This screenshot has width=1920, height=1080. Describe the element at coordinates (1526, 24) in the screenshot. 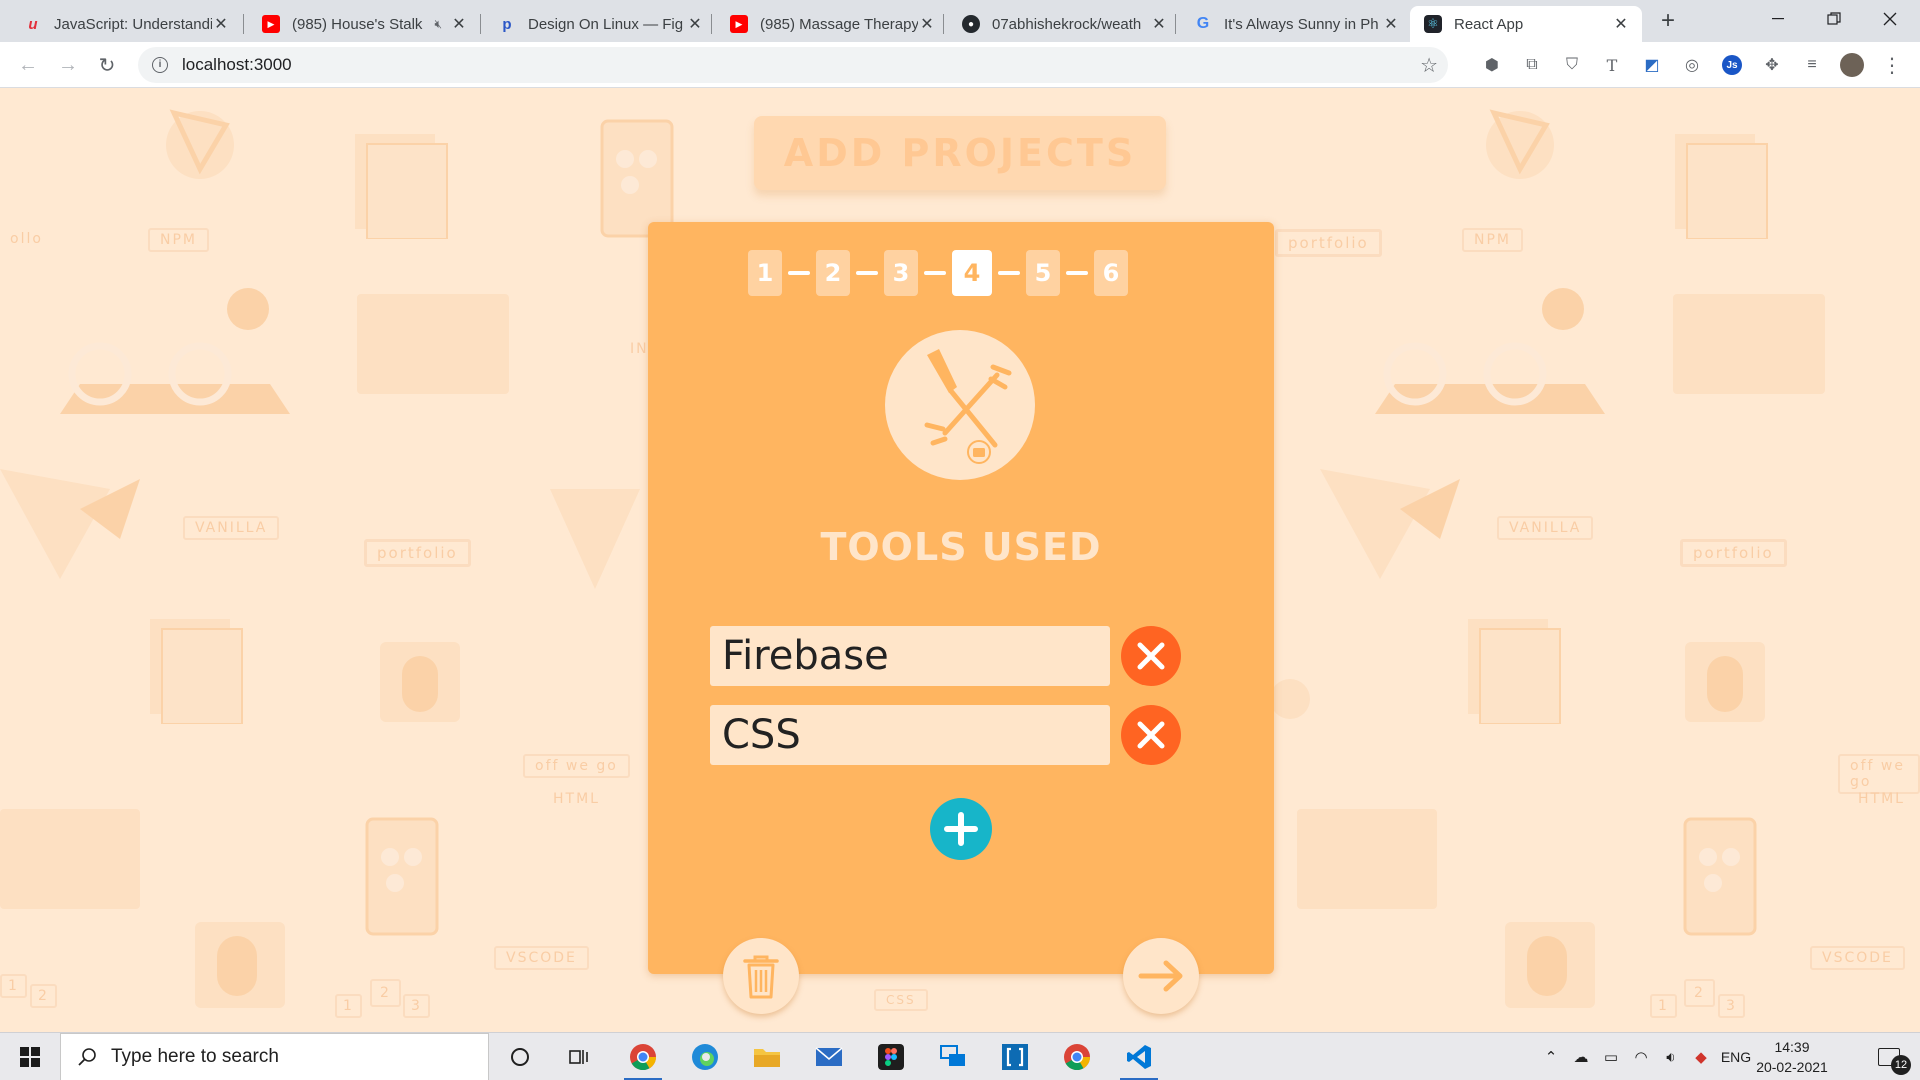

I see `tab-react-app: ⚛ React App ✕` at that location.